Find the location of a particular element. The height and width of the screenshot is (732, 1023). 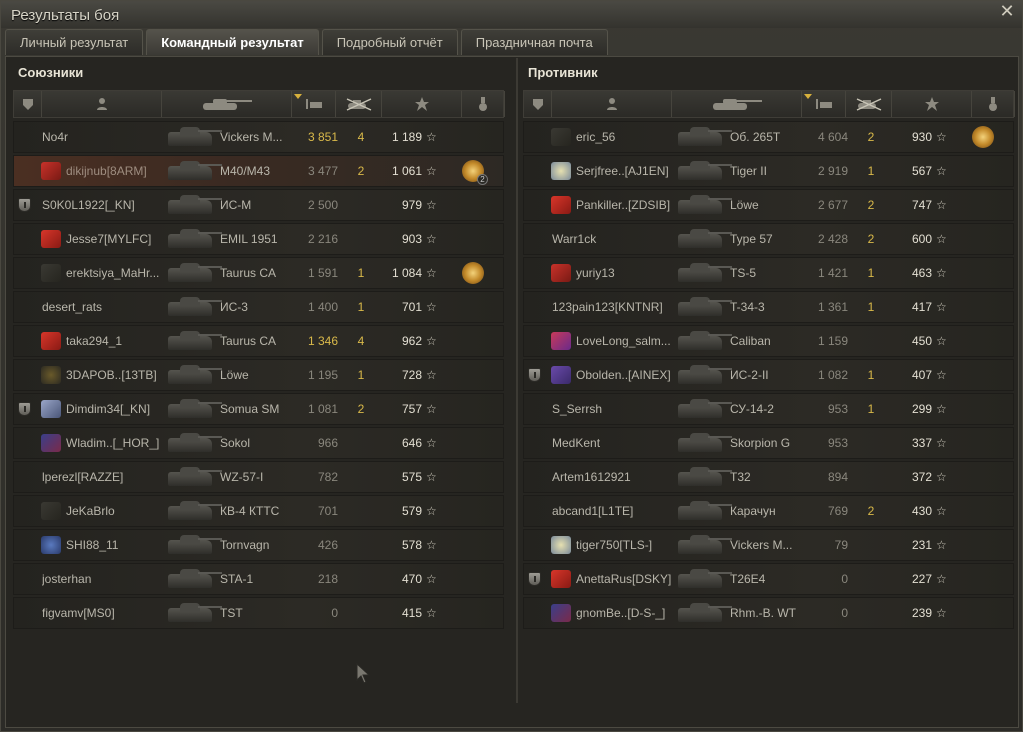

player-name: josterhan is located at coordinates (107, 579).